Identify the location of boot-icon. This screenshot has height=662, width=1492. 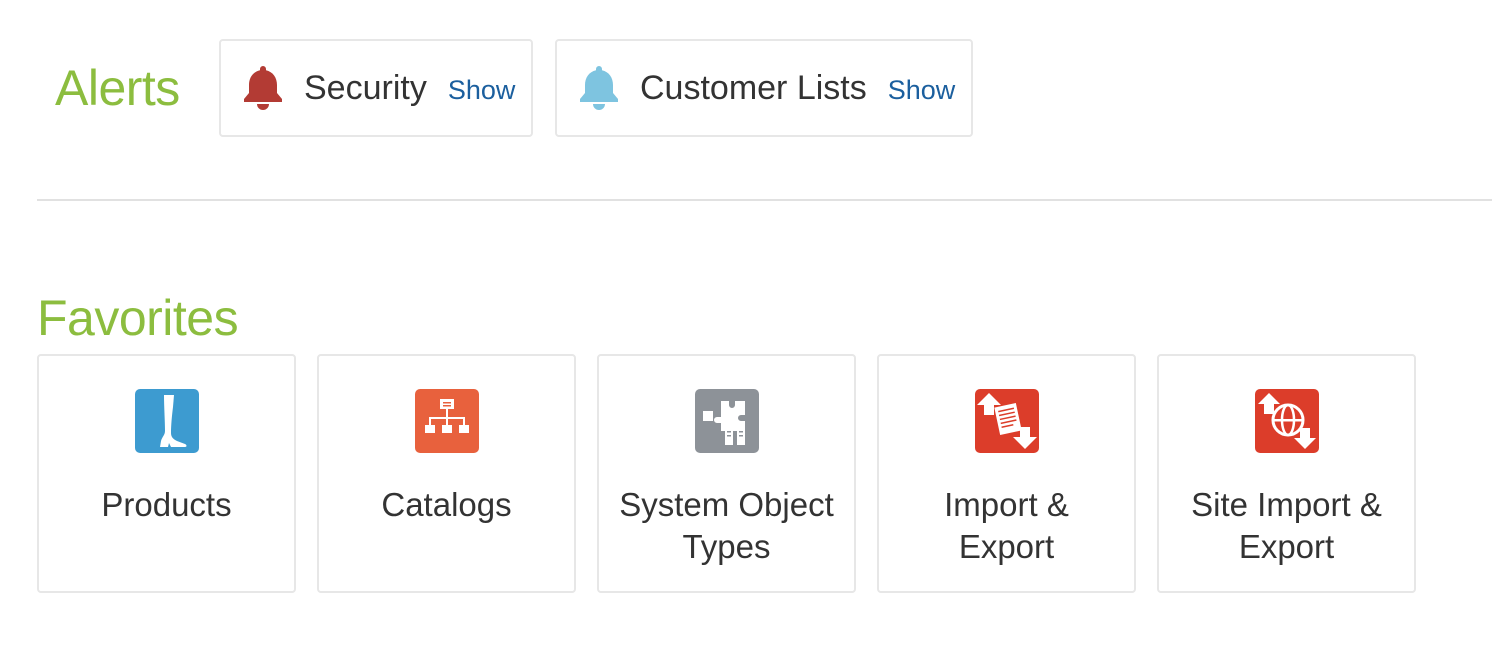
(167, 421).